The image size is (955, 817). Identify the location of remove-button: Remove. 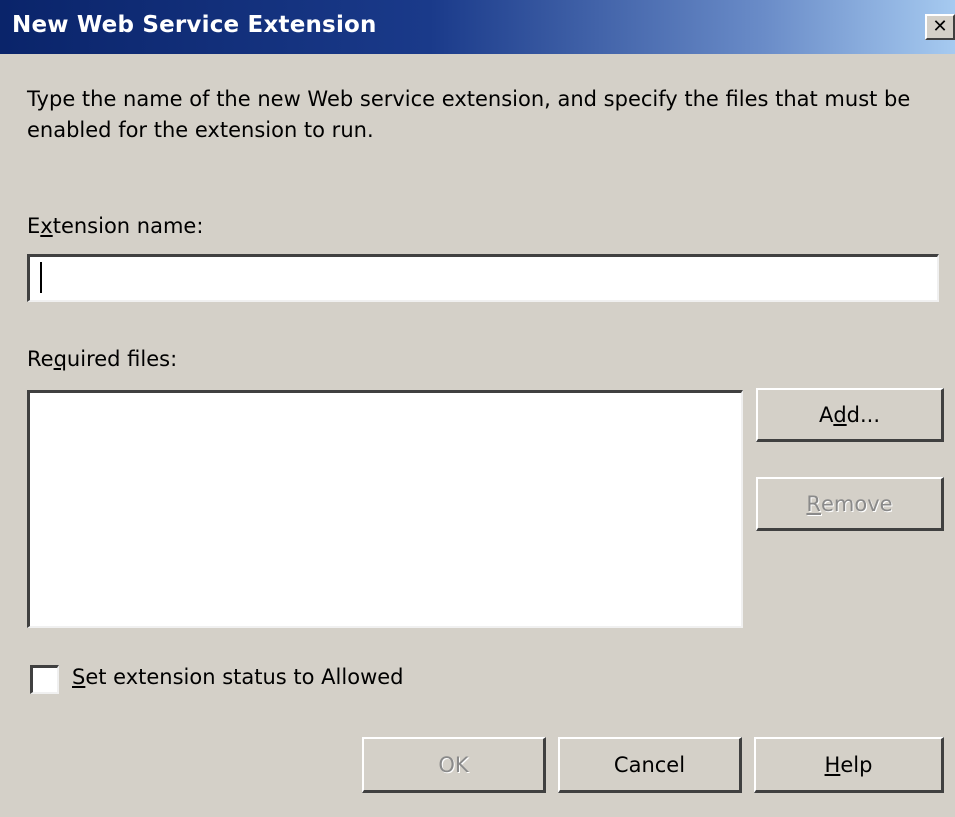
(850, 504).